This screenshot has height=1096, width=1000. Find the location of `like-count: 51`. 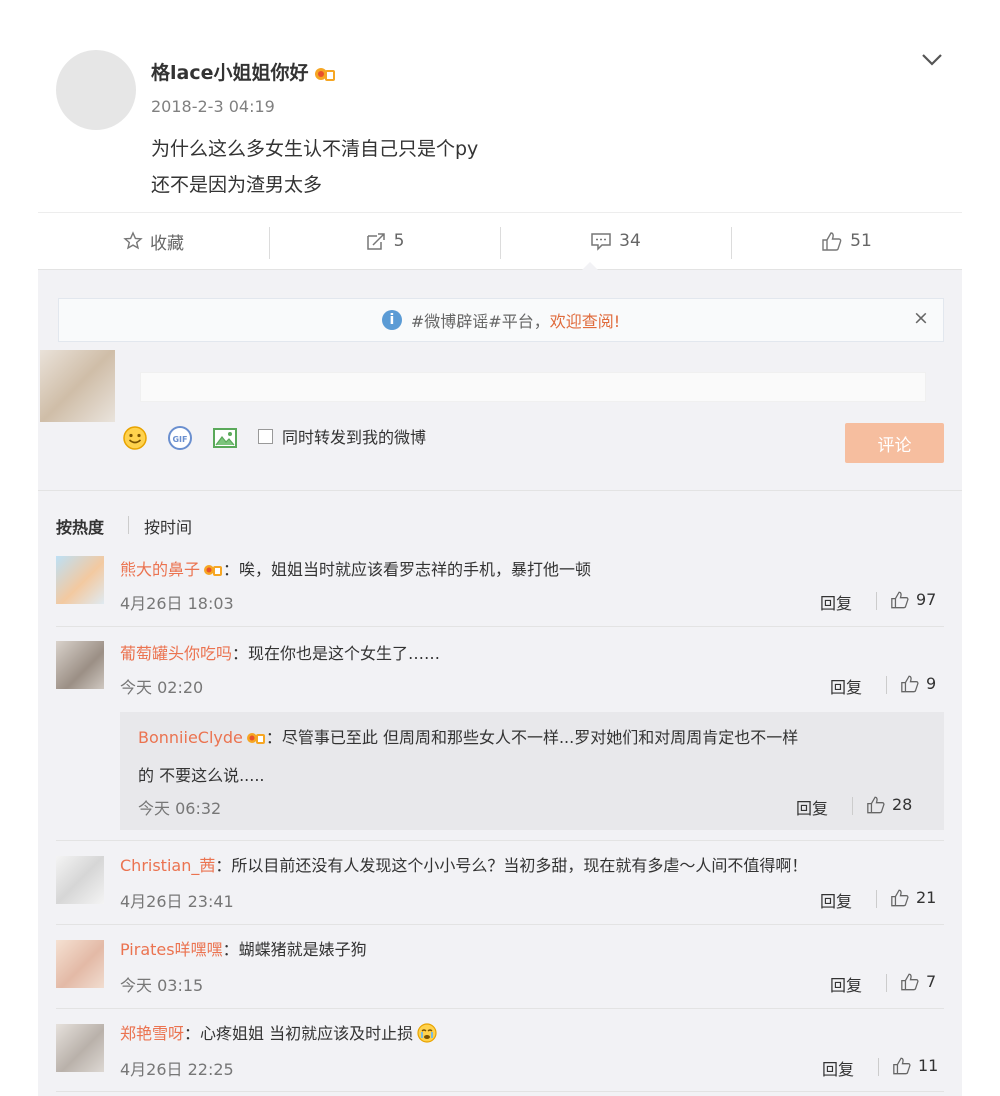

like-count: 51 is located at coordinates (861, 241).